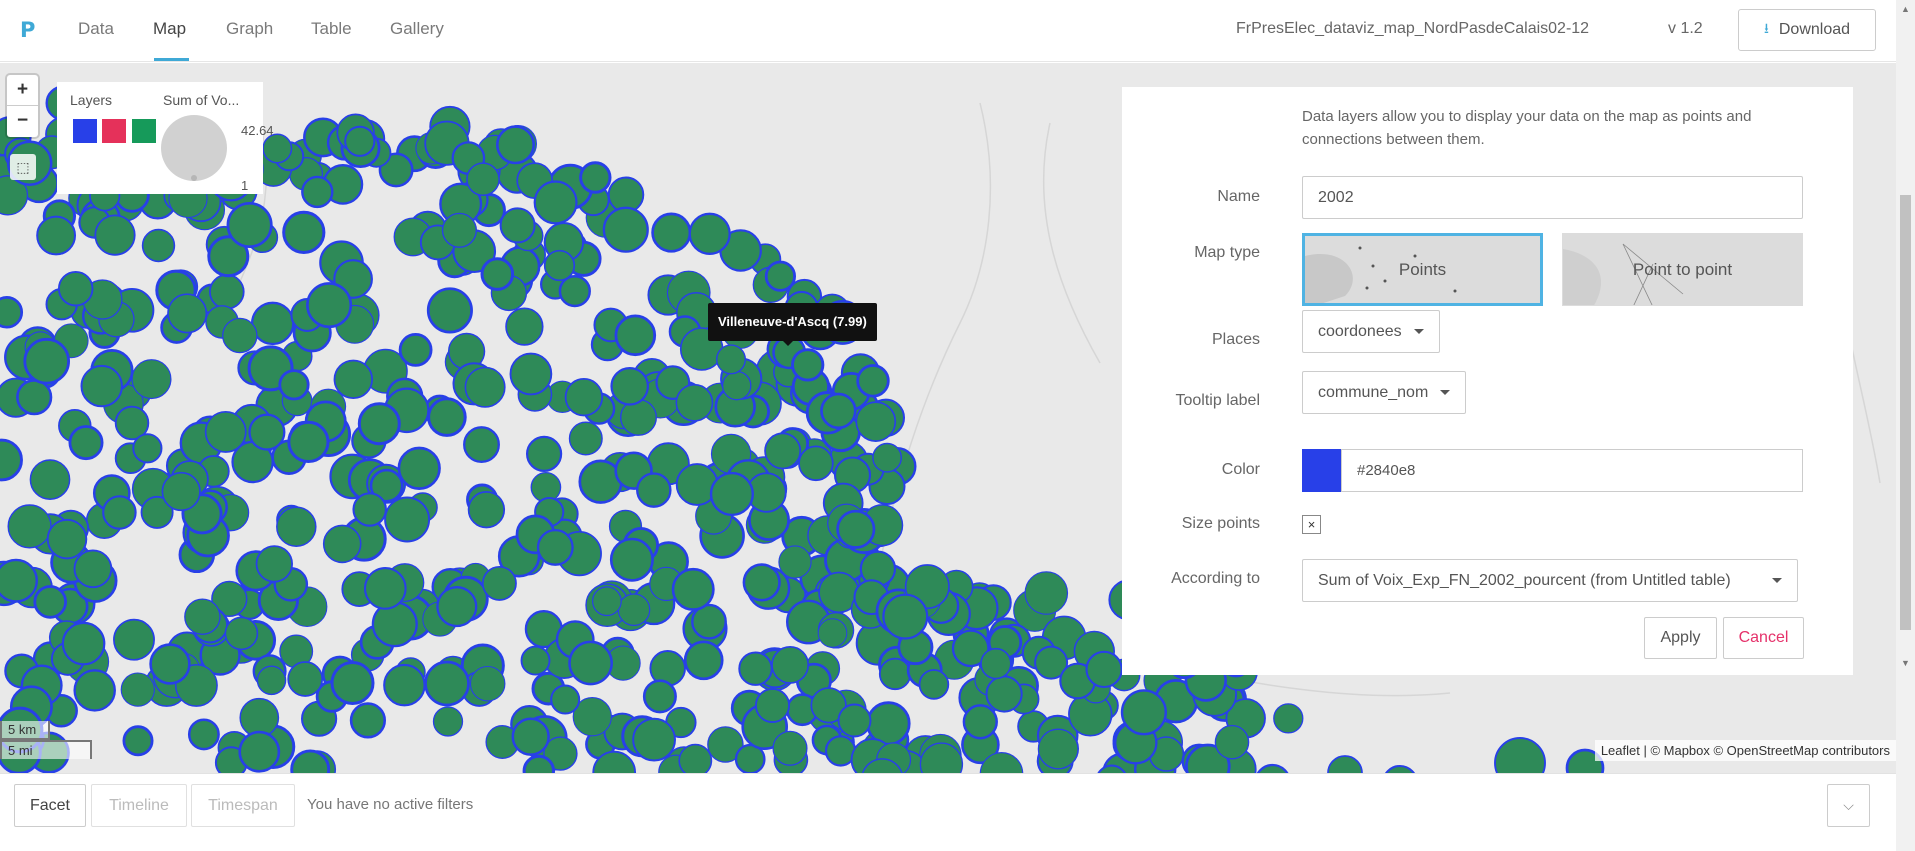 This screenshot has height=851, width=1915. Describe the element at coordinates (1905, 9) in the screenshot. I see `scroll-up-icon: ▲` at that location.